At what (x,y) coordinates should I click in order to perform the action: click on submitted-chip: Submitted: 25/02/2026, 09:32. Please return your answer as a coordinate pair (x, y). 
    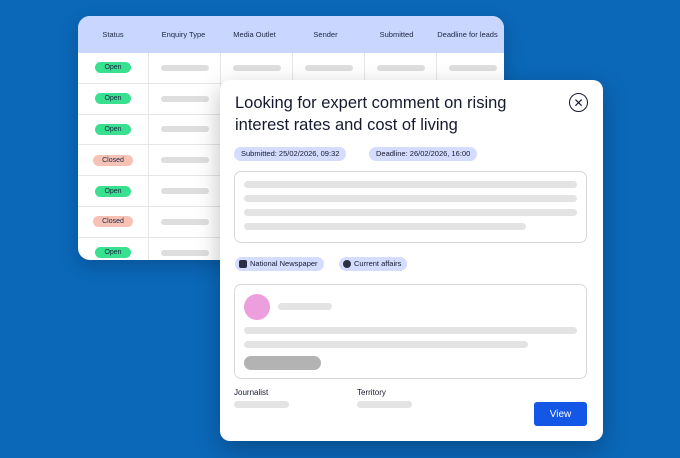
    Looking at the image, I should click on (290, 154).